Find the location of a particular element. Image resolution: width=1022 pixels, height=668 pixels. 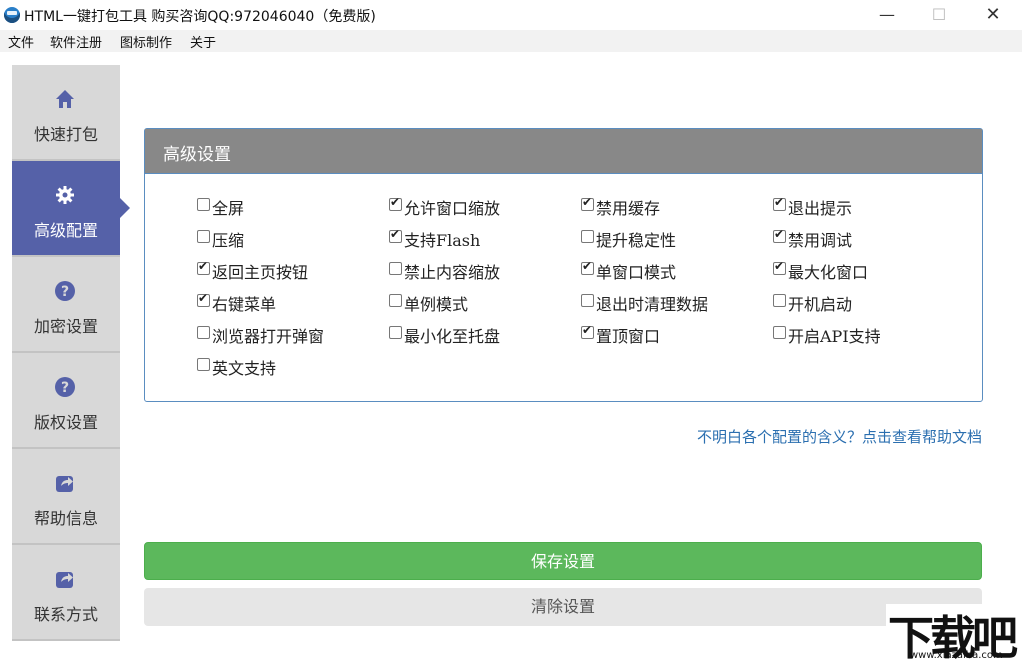

option-label: 最小化至托盘 is located at coordinates (452, 335).